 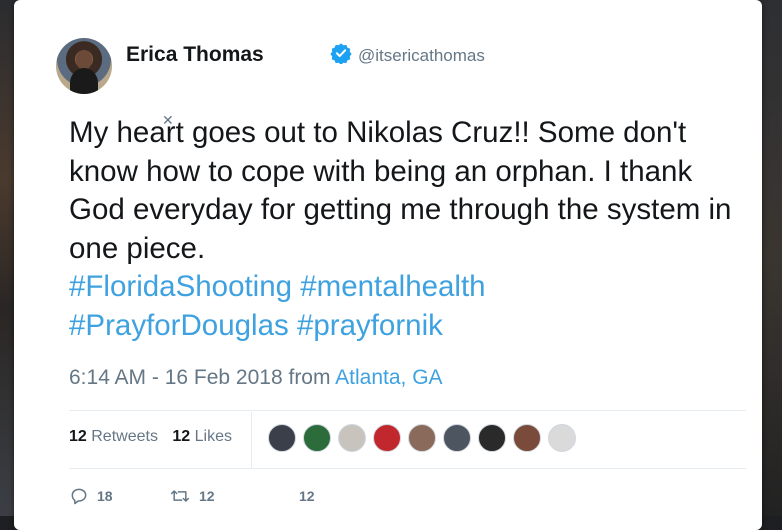 I want to click on divider-bottom, so click(x=407, y=468).